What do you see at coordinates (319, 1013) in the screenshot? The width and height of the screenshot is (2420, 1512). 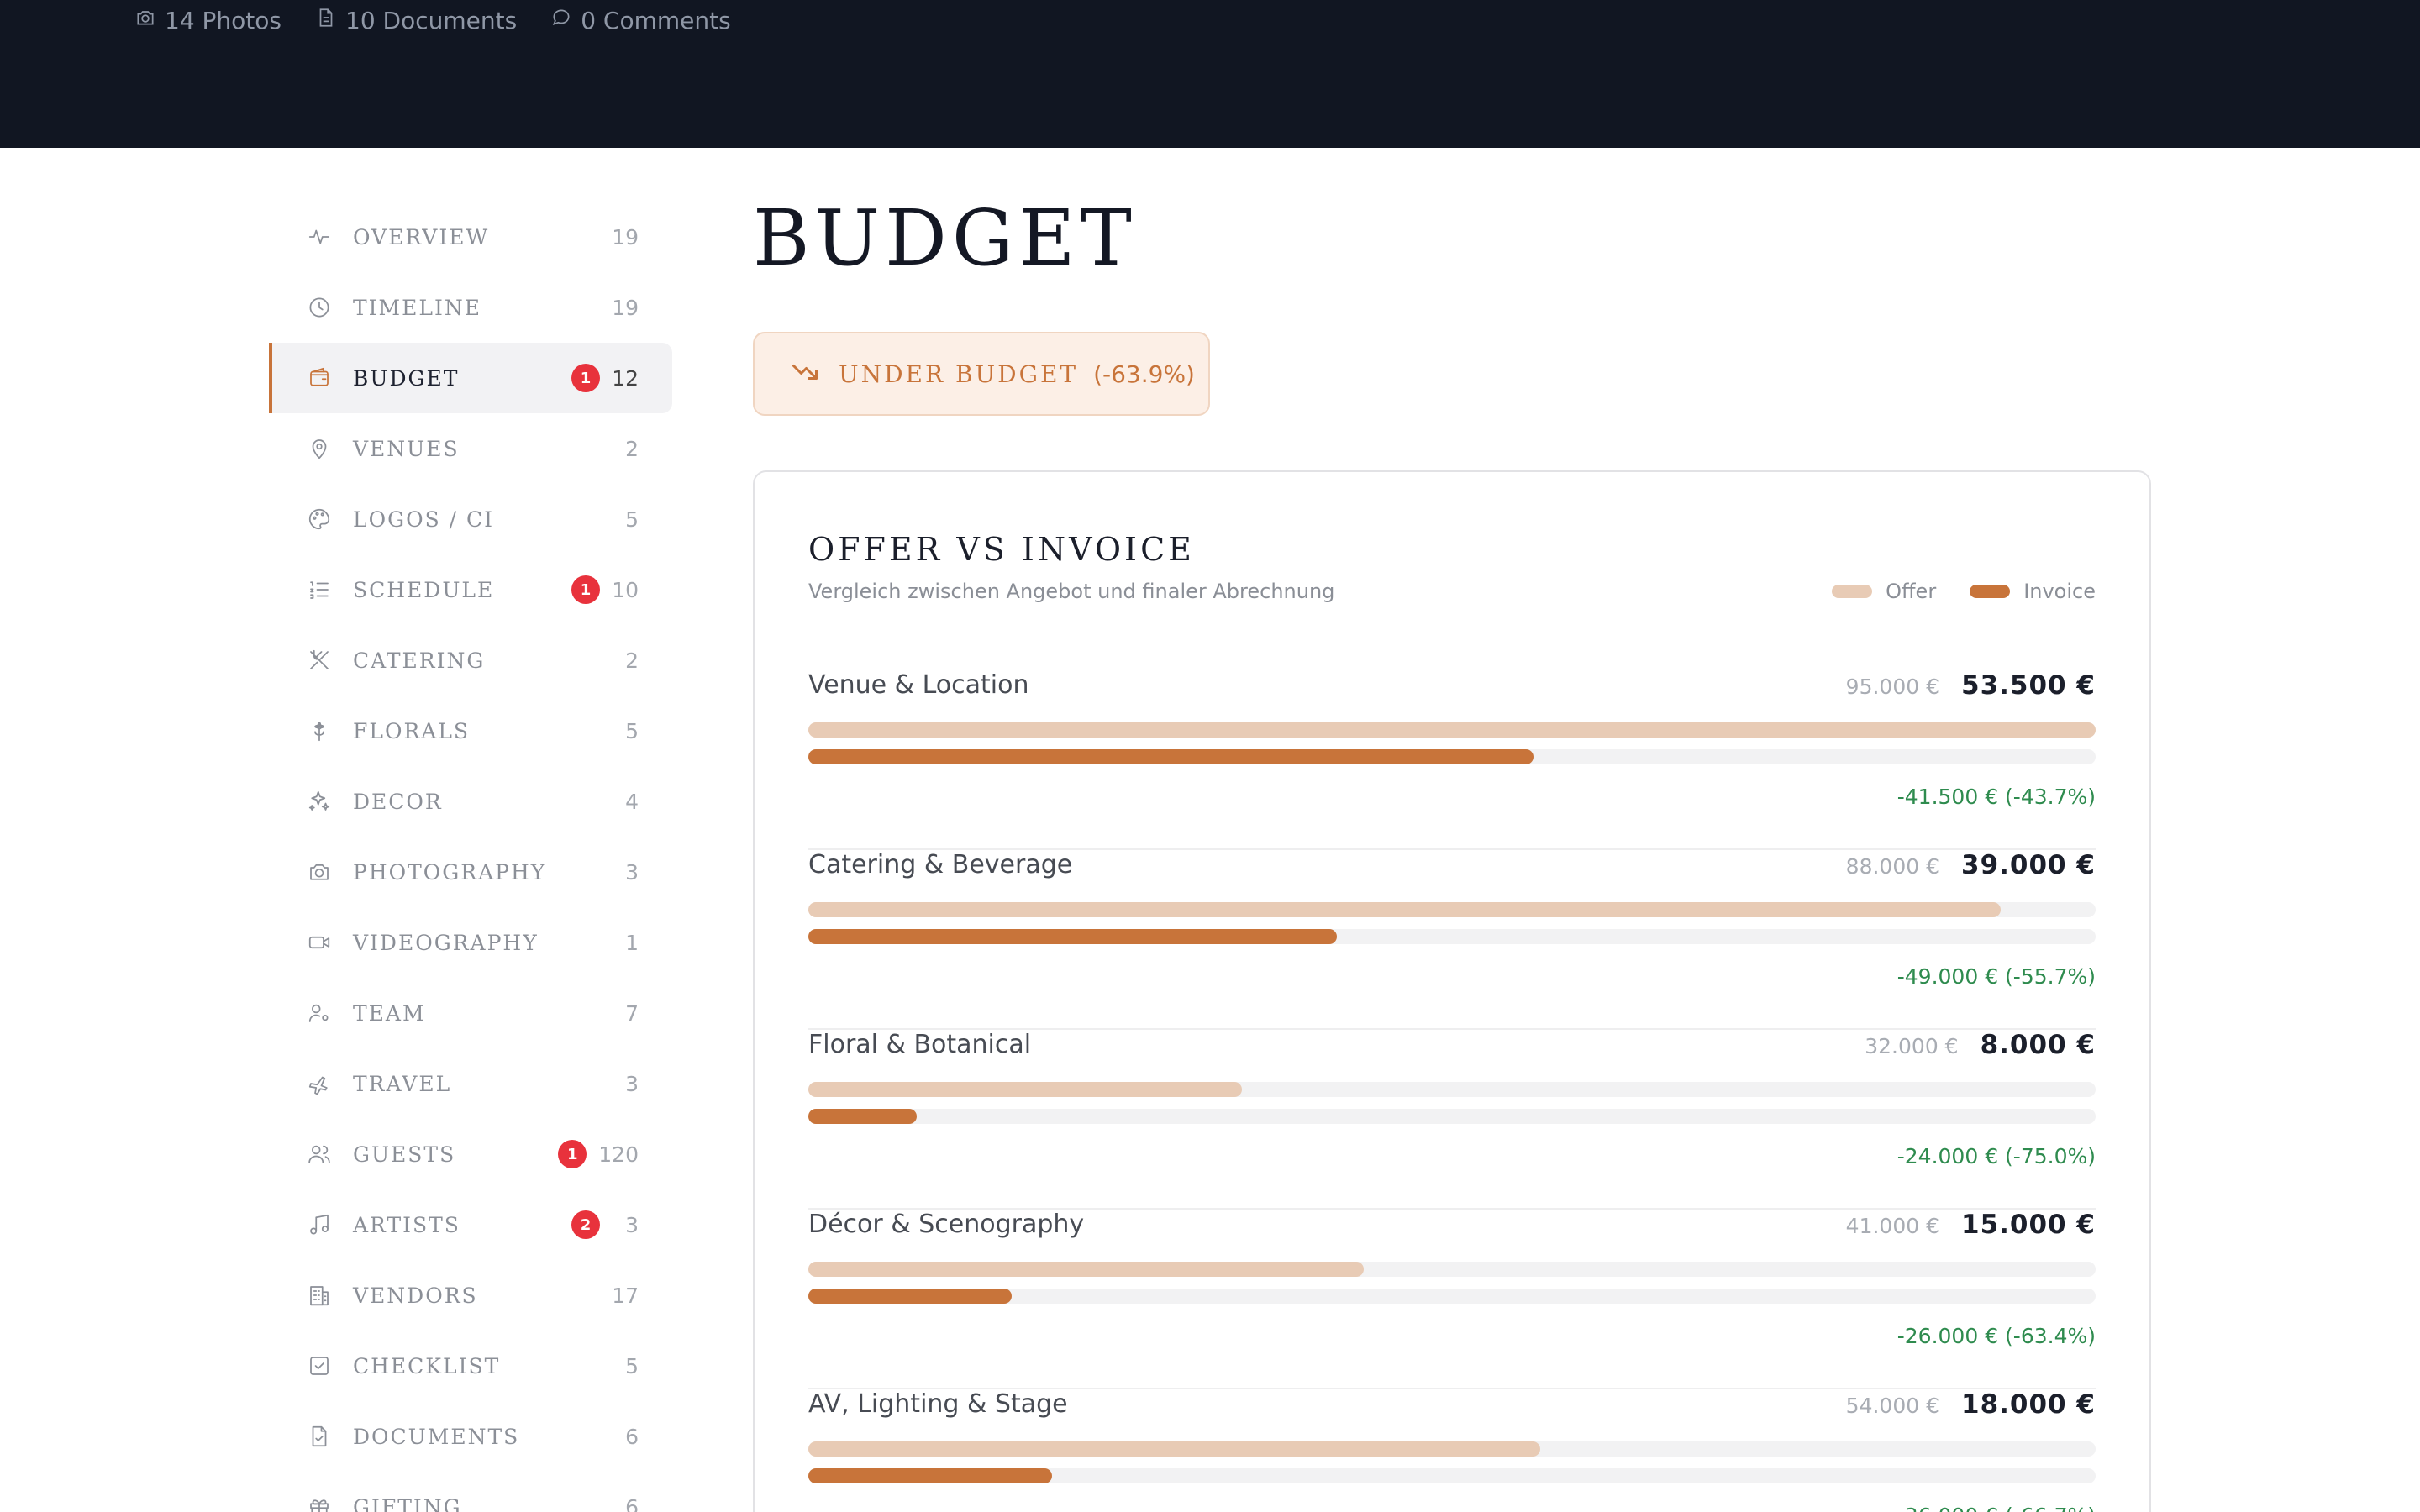 I see `user-cog-icon` at bounding box center [319, 1013].